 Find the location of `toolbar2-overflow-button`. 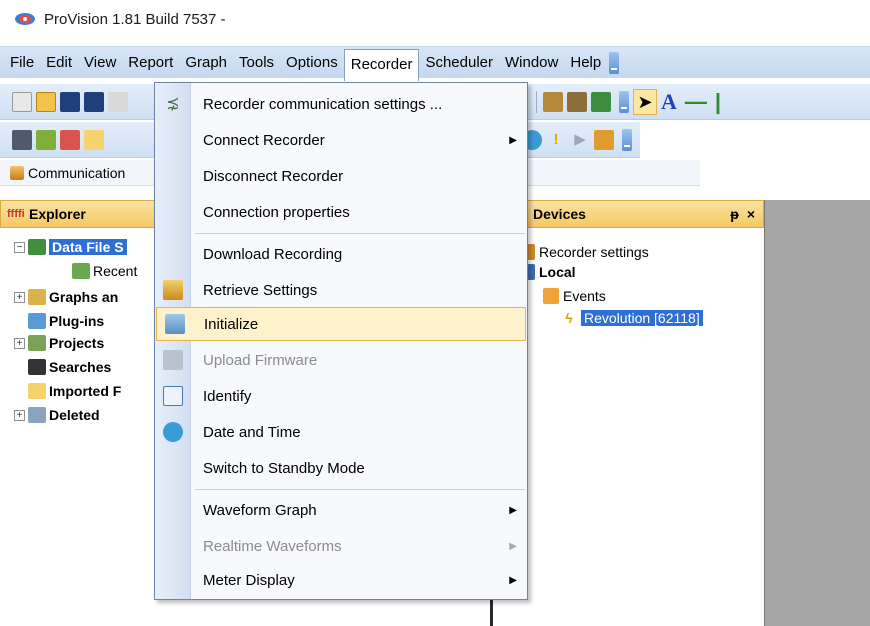

toolbar2-overflow-button is located at coordinates (627, 139).